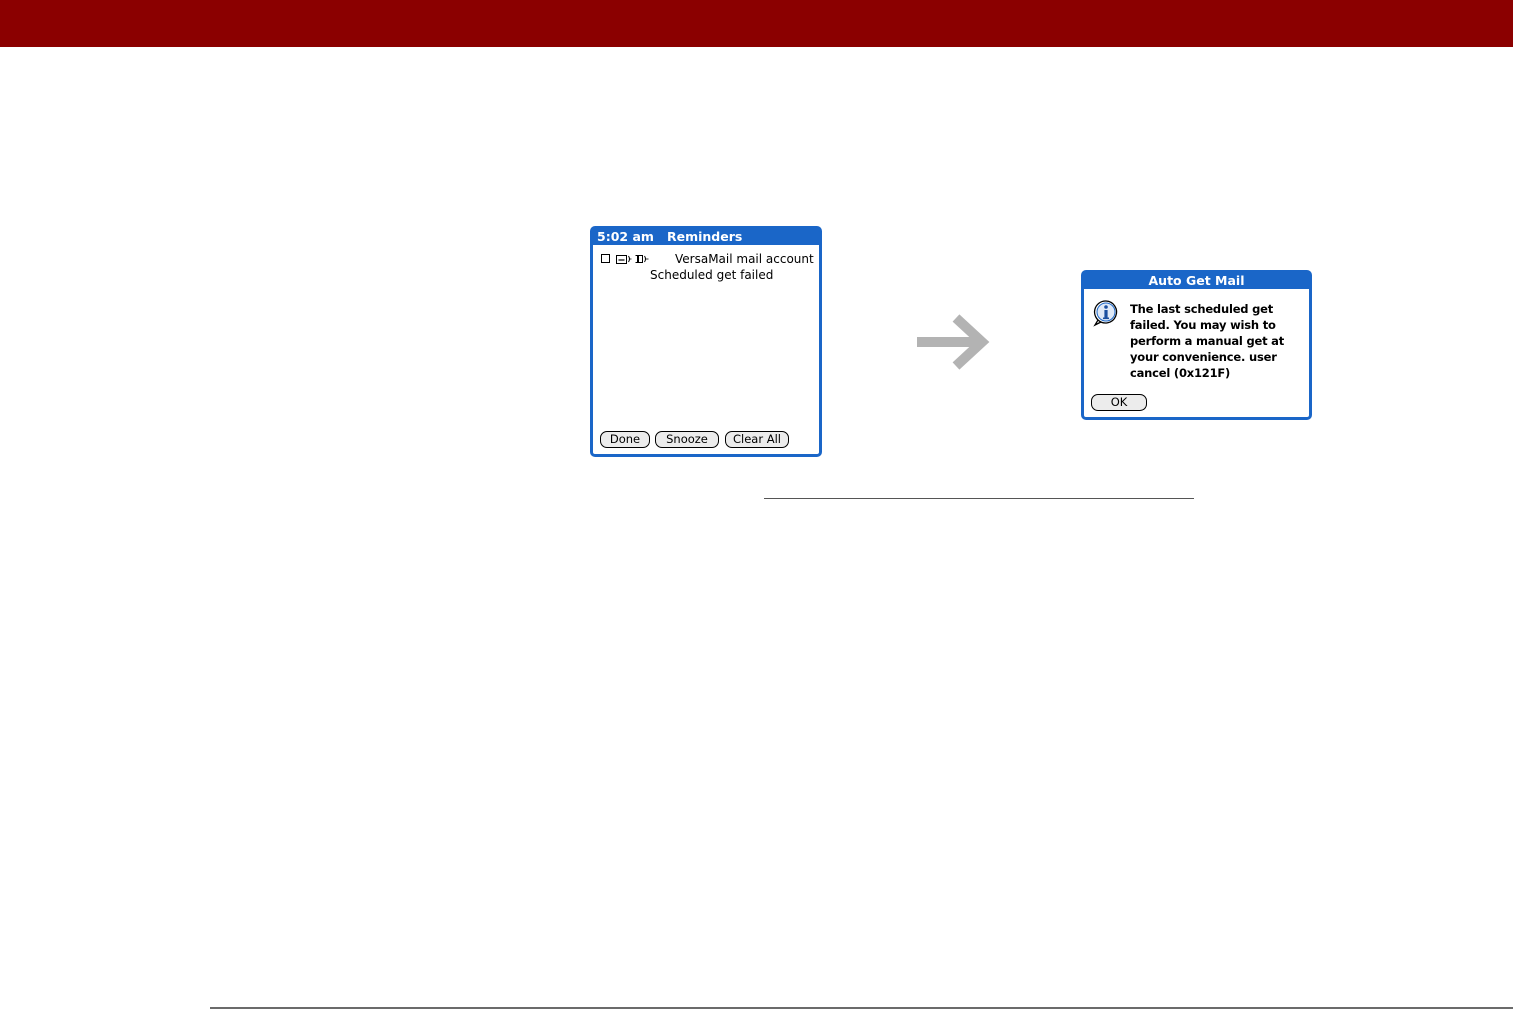  Describe the element at coordinates (712, 275) in the screenshot. I see `reminder-line2: Scheduled get failed` at that location.